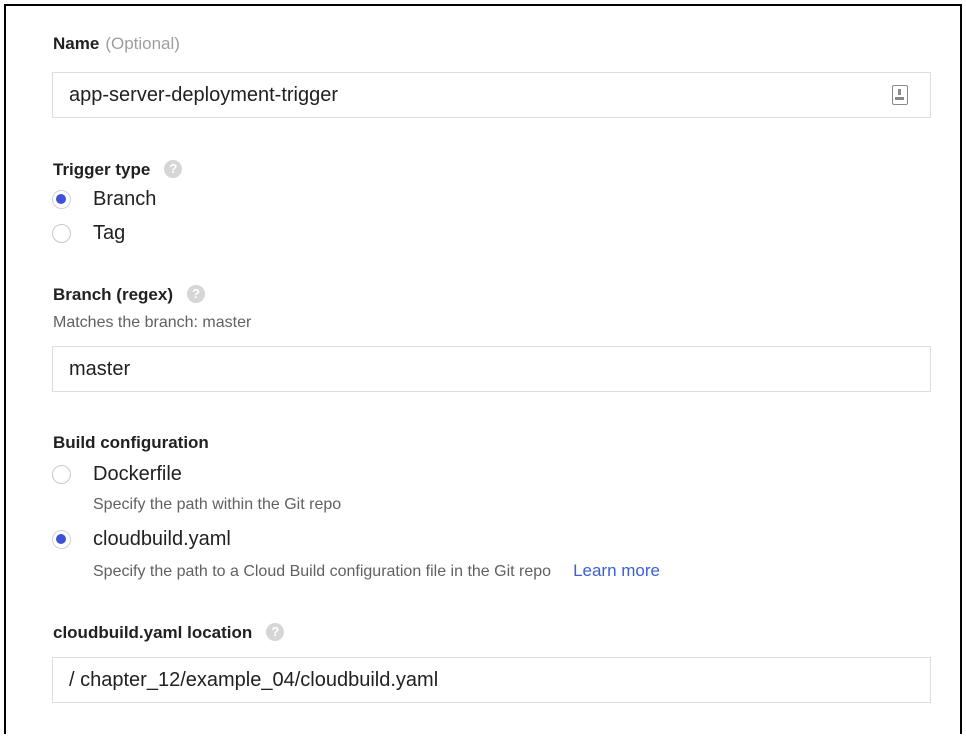  What do you see at coordinates (109, 233) in the screenshot?
I see `radio-tag-label: Tag` at bounding box center [109, 233].